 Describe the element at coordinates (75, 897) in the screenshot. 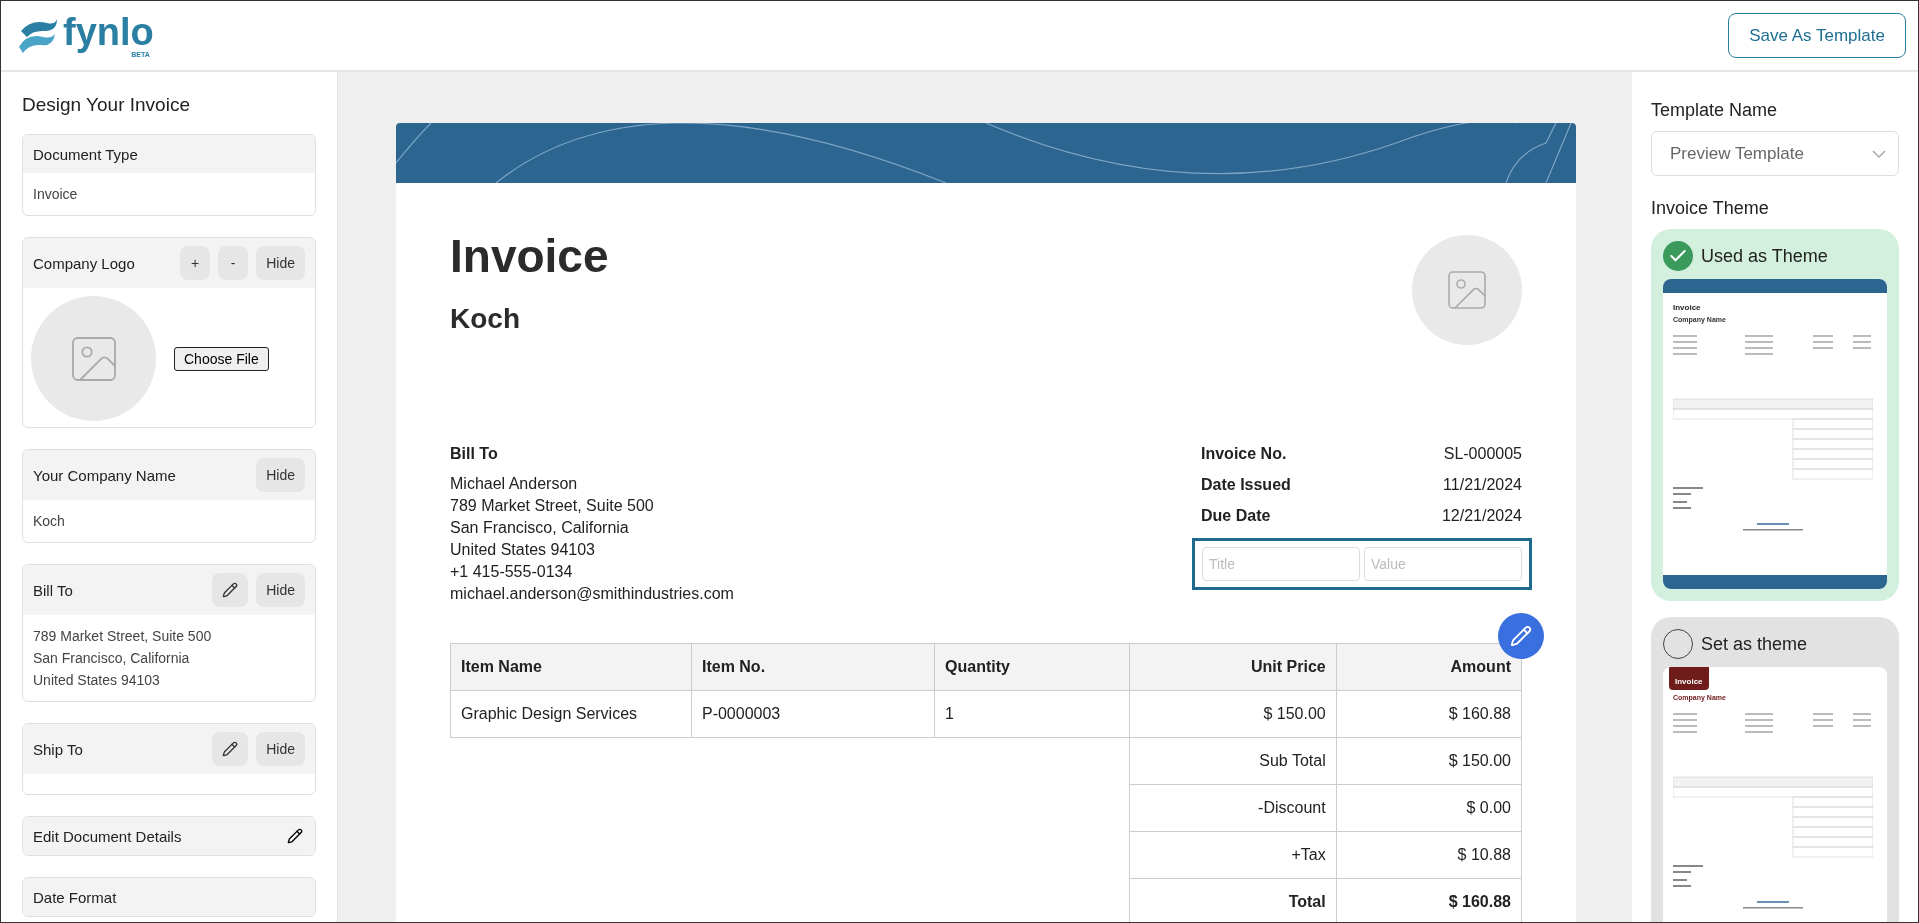

I see `section-title: Date Format` at that location.